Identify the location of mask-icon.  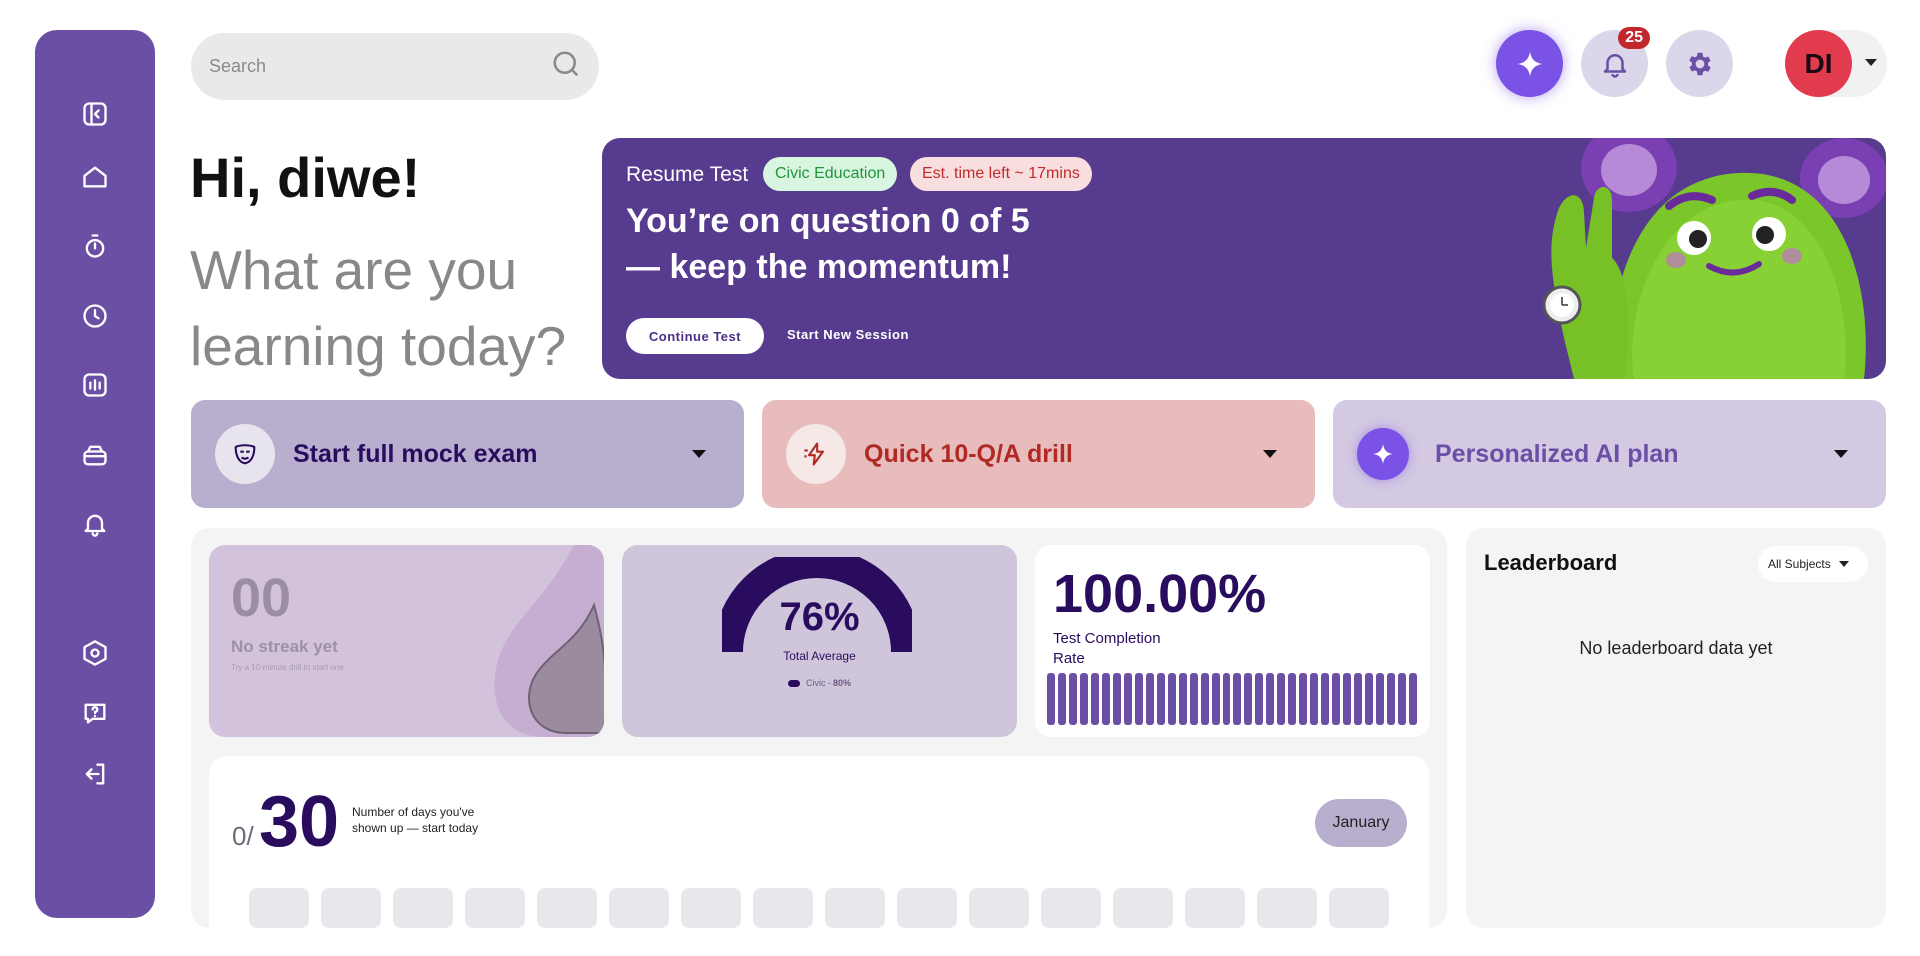
(245, 454).